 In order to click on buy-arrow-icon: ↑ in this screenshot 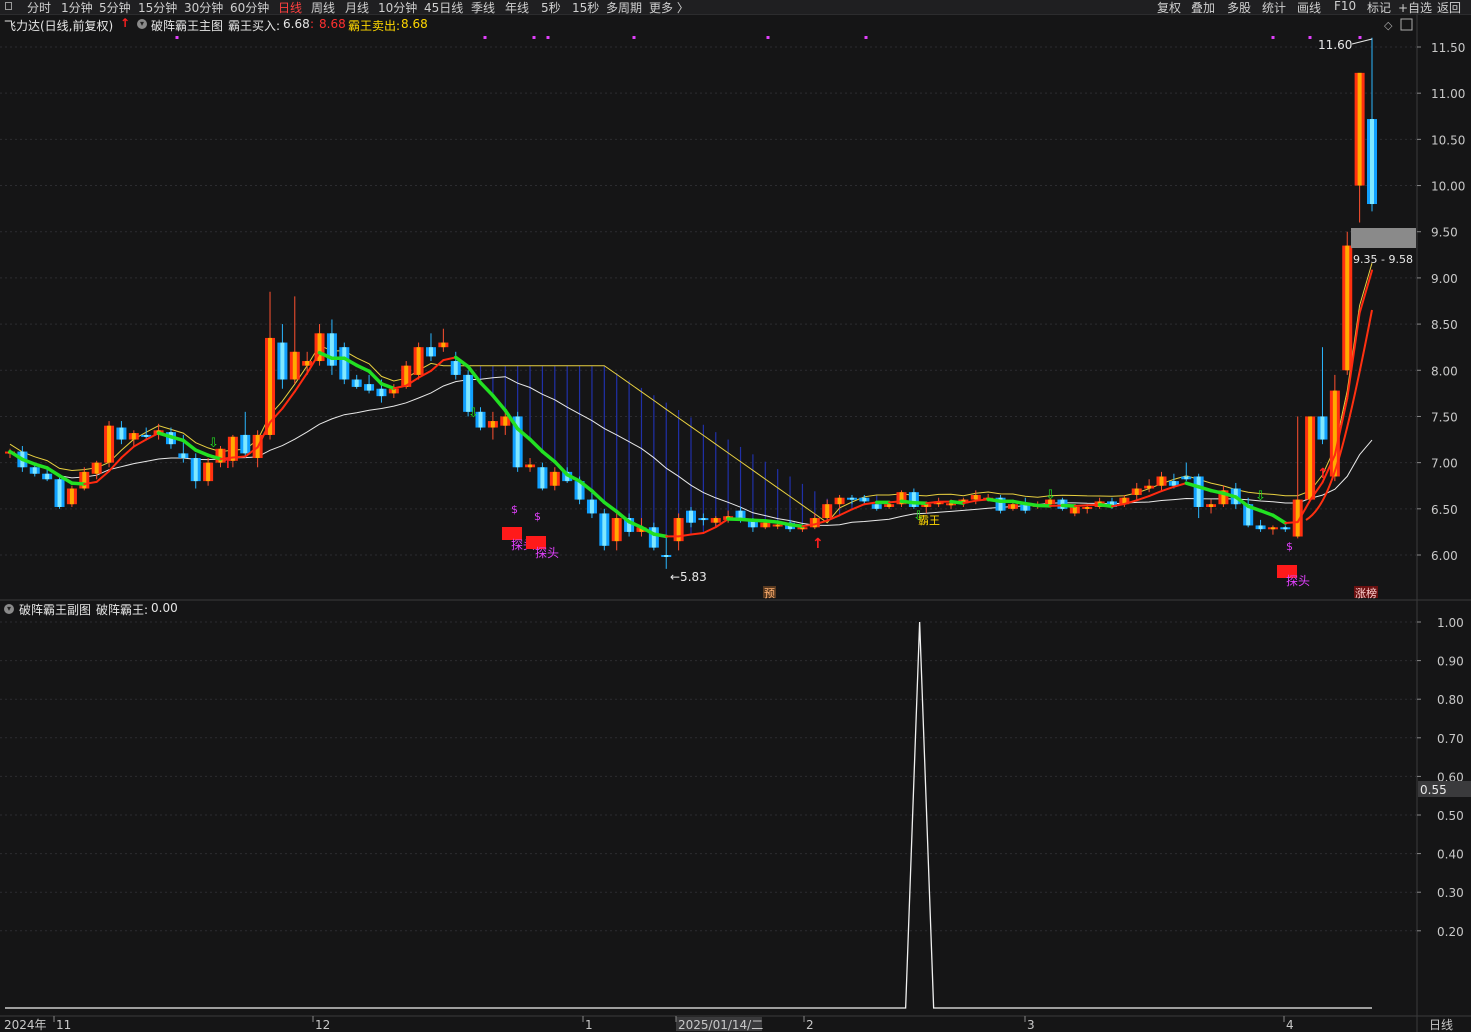, I will do `click(1323, 474)`.